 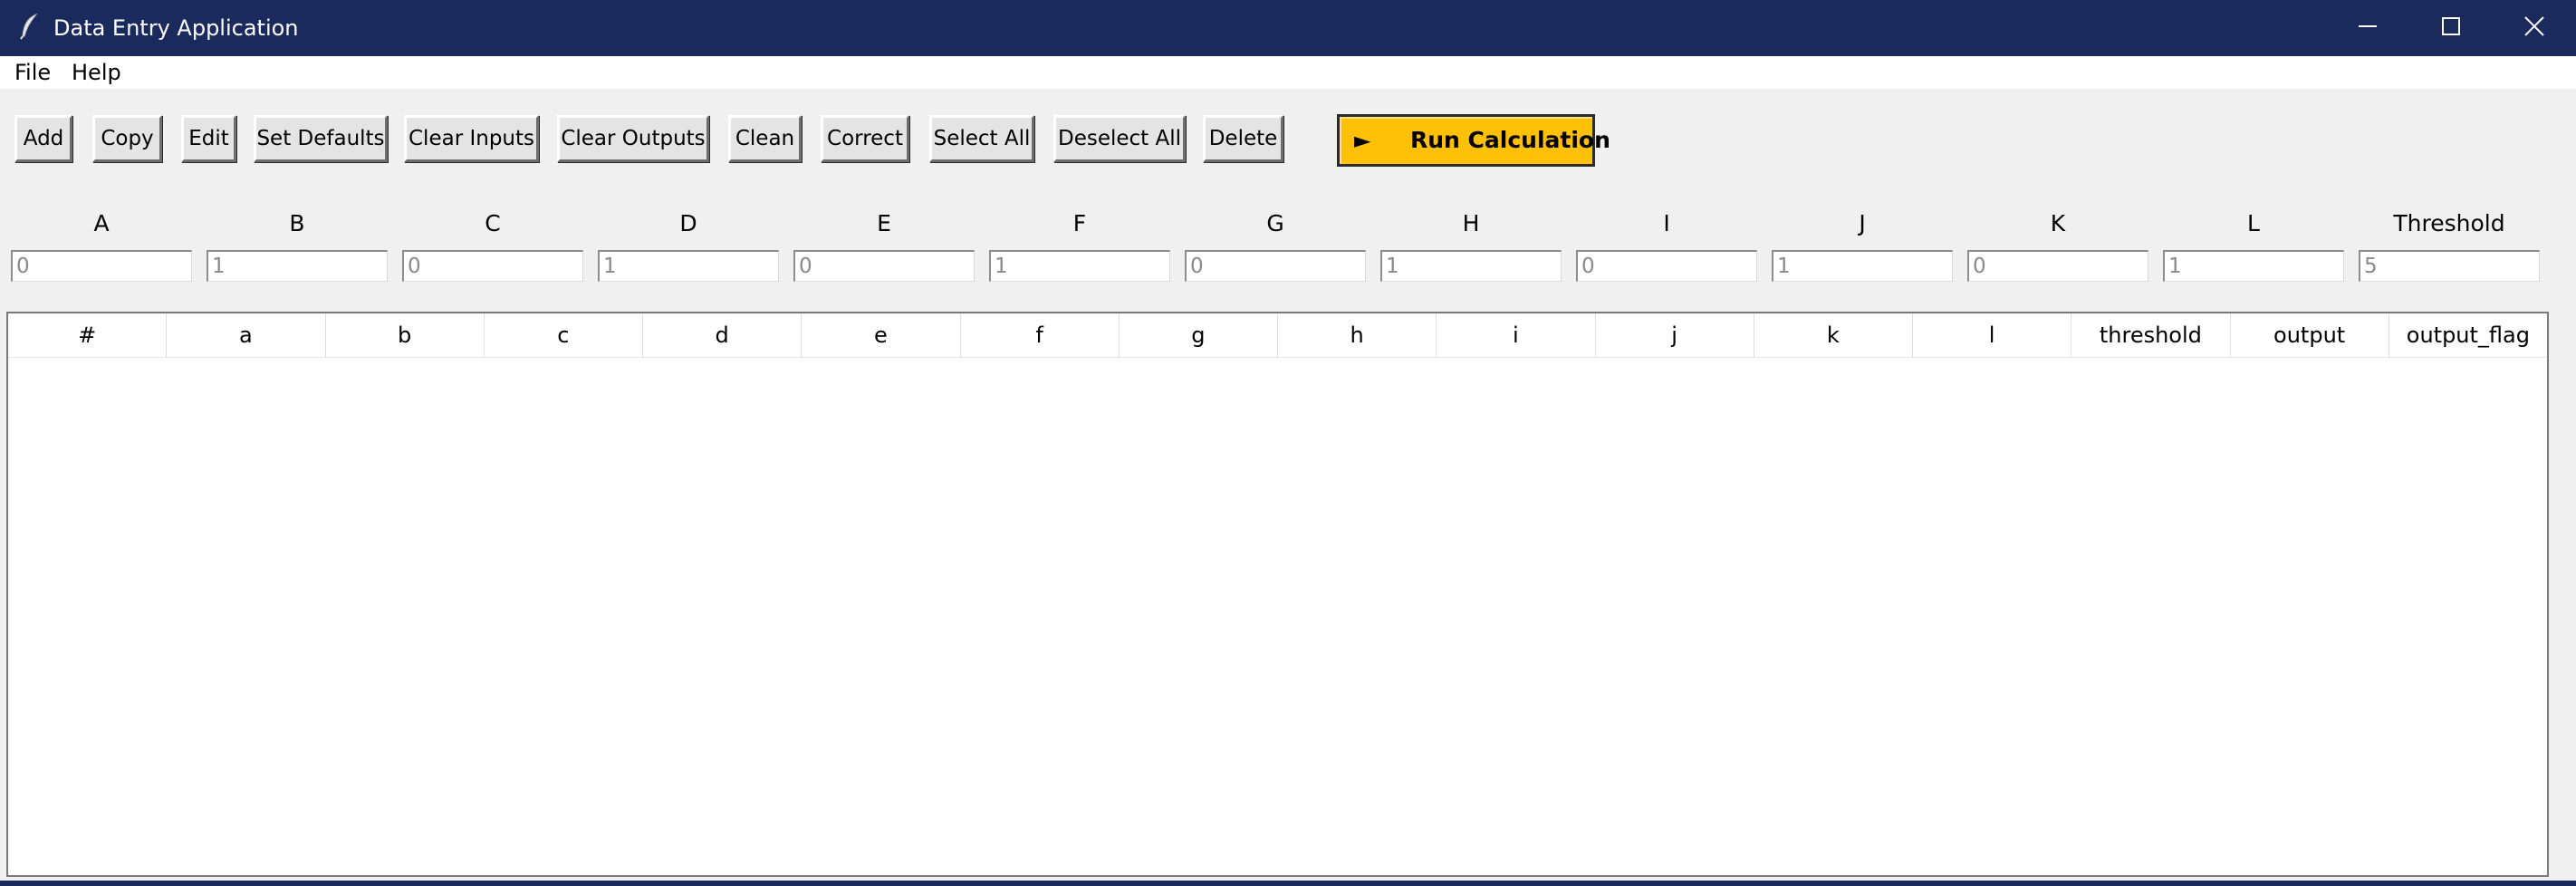 I want to click on column-header-k: k, so click(x=1833, y=335).